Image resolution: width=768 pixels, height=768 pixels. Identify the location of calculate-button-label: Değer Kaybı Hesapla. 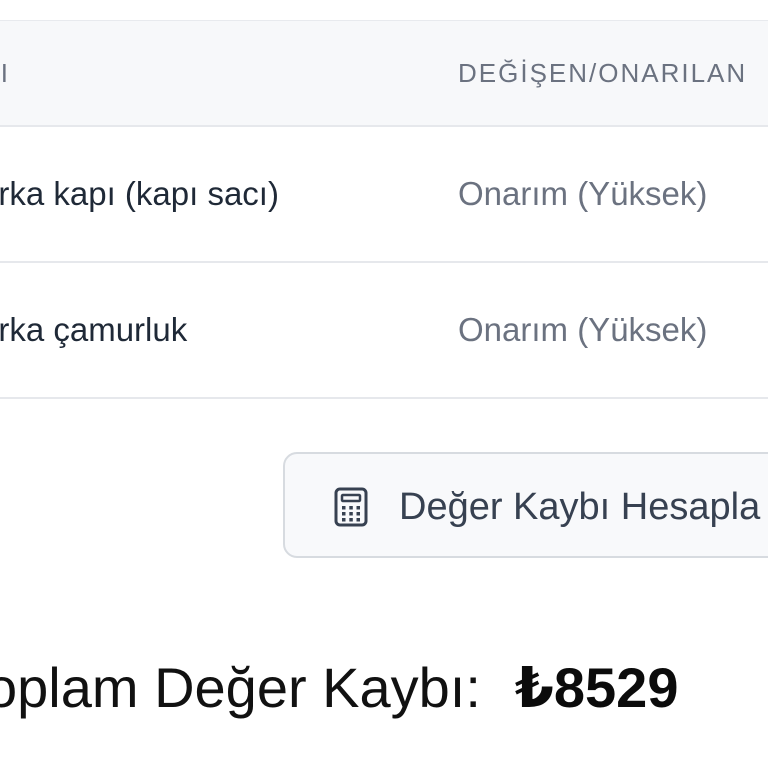
(580, 507).